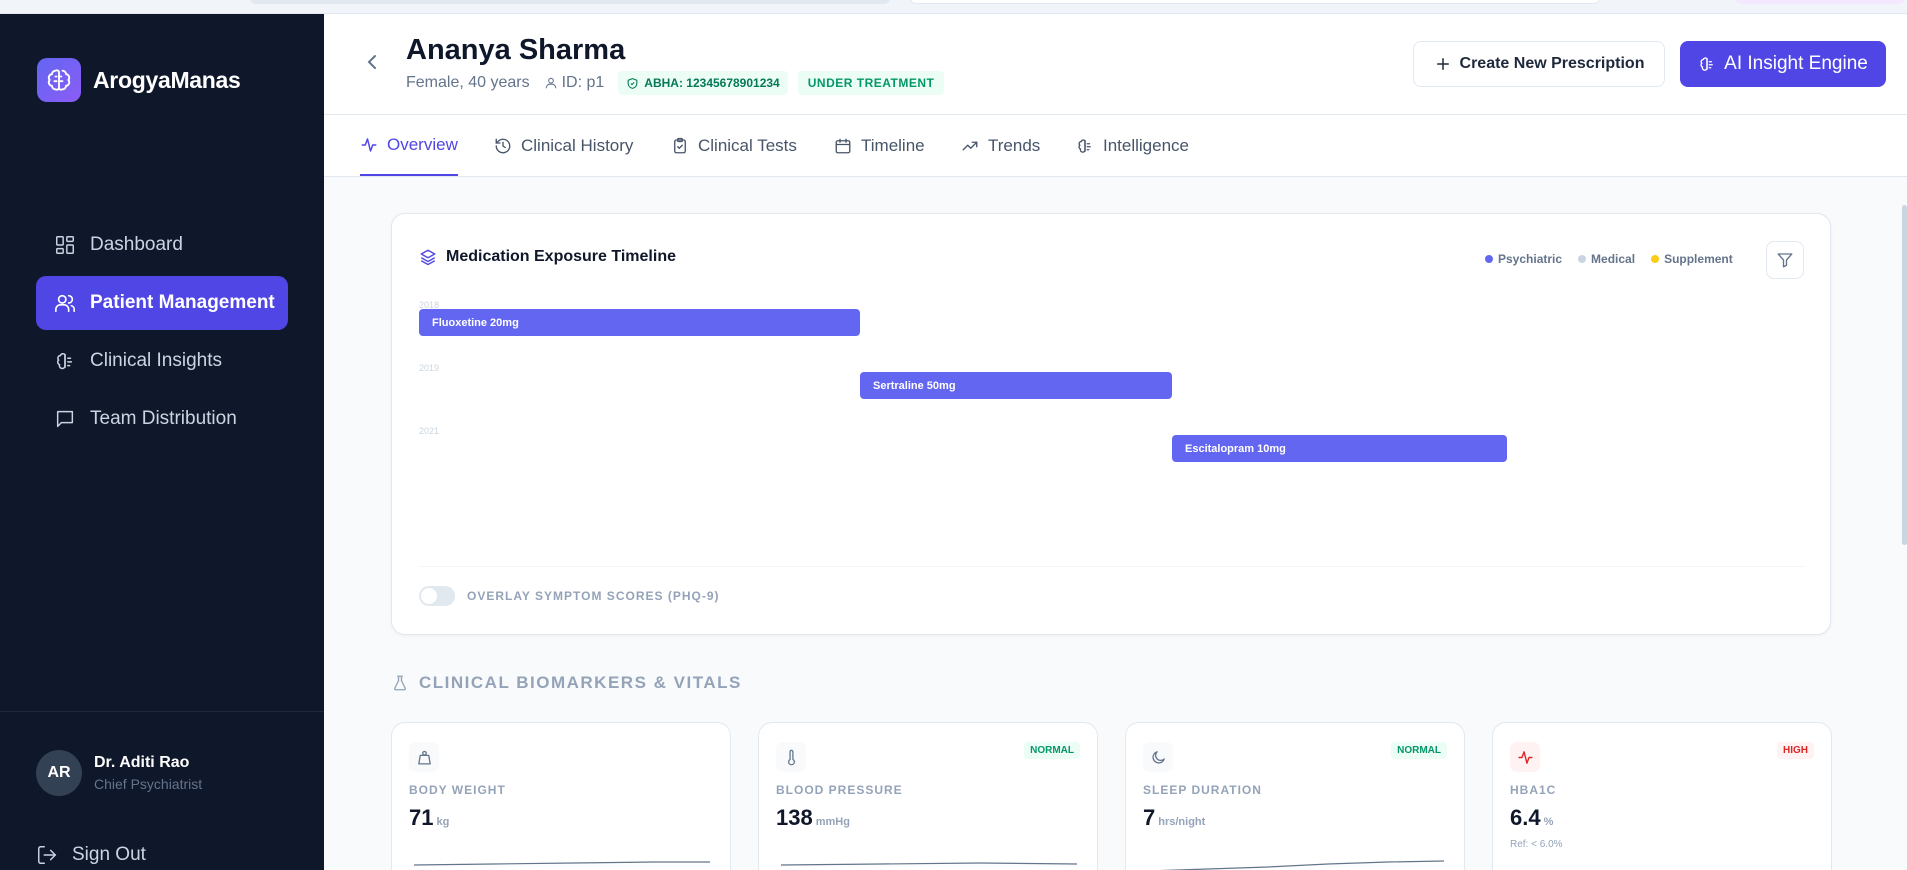 The height and width of the screenshot is (870, 1907). Describe the element at coordinates (422, 144) in the screenshot. I see `tab-label: Overview` at that location.